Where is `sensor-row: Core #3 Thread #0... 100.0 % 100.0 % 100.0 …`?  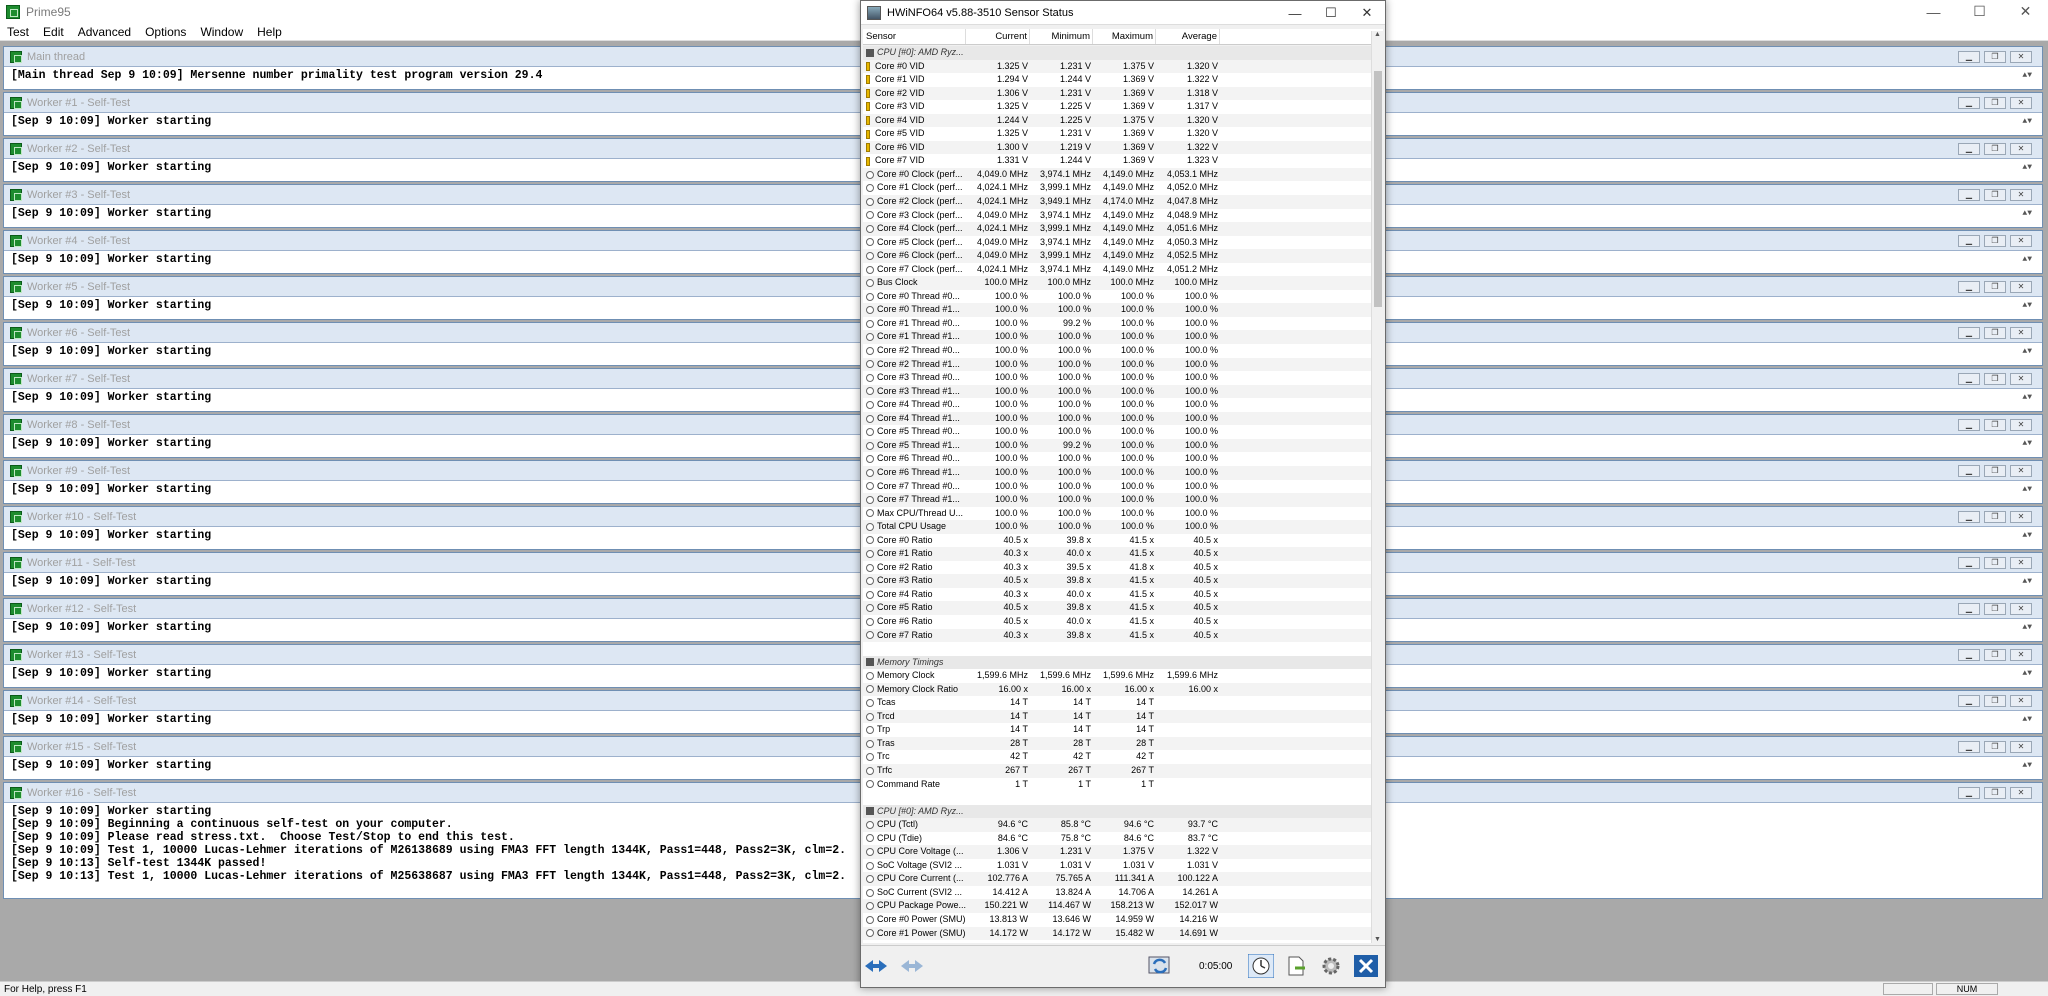
sensor-row: Core #3 Thread #0... 100.0 % 100.0 % 100.0 … is located at coordinates (1117, 378).